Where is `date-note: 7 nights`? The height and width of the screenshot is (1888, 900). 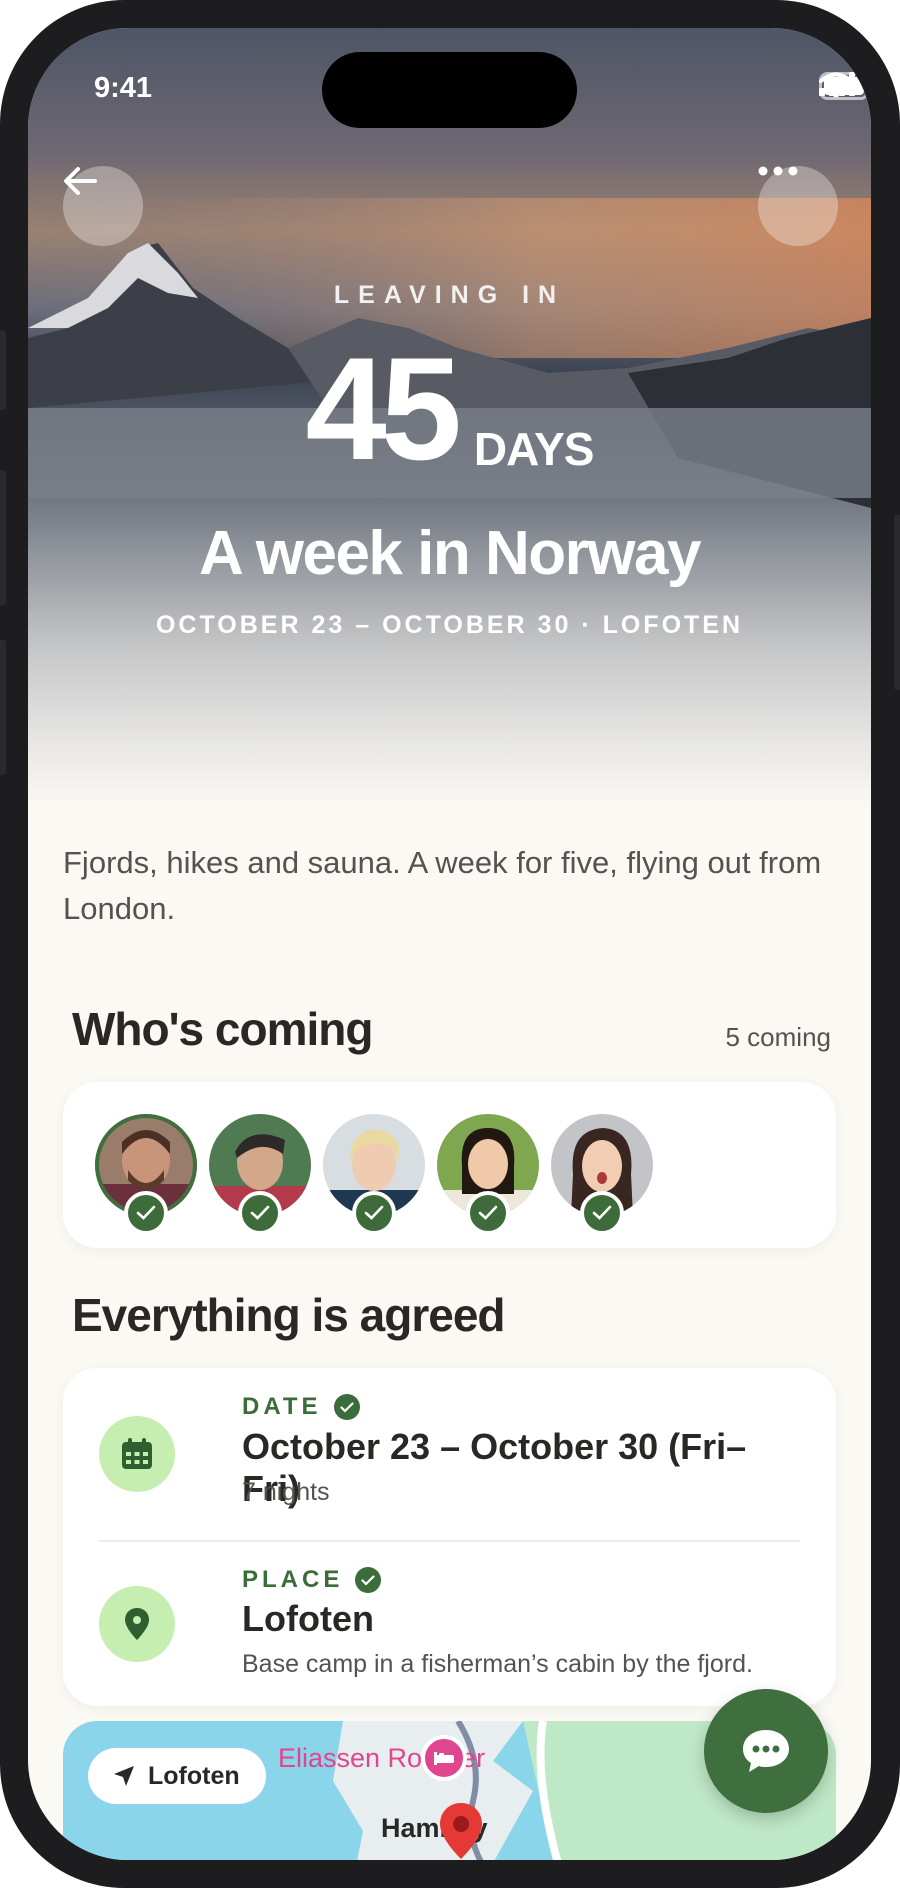 date-note: 7 nights is located at coordinates (286, 1492).